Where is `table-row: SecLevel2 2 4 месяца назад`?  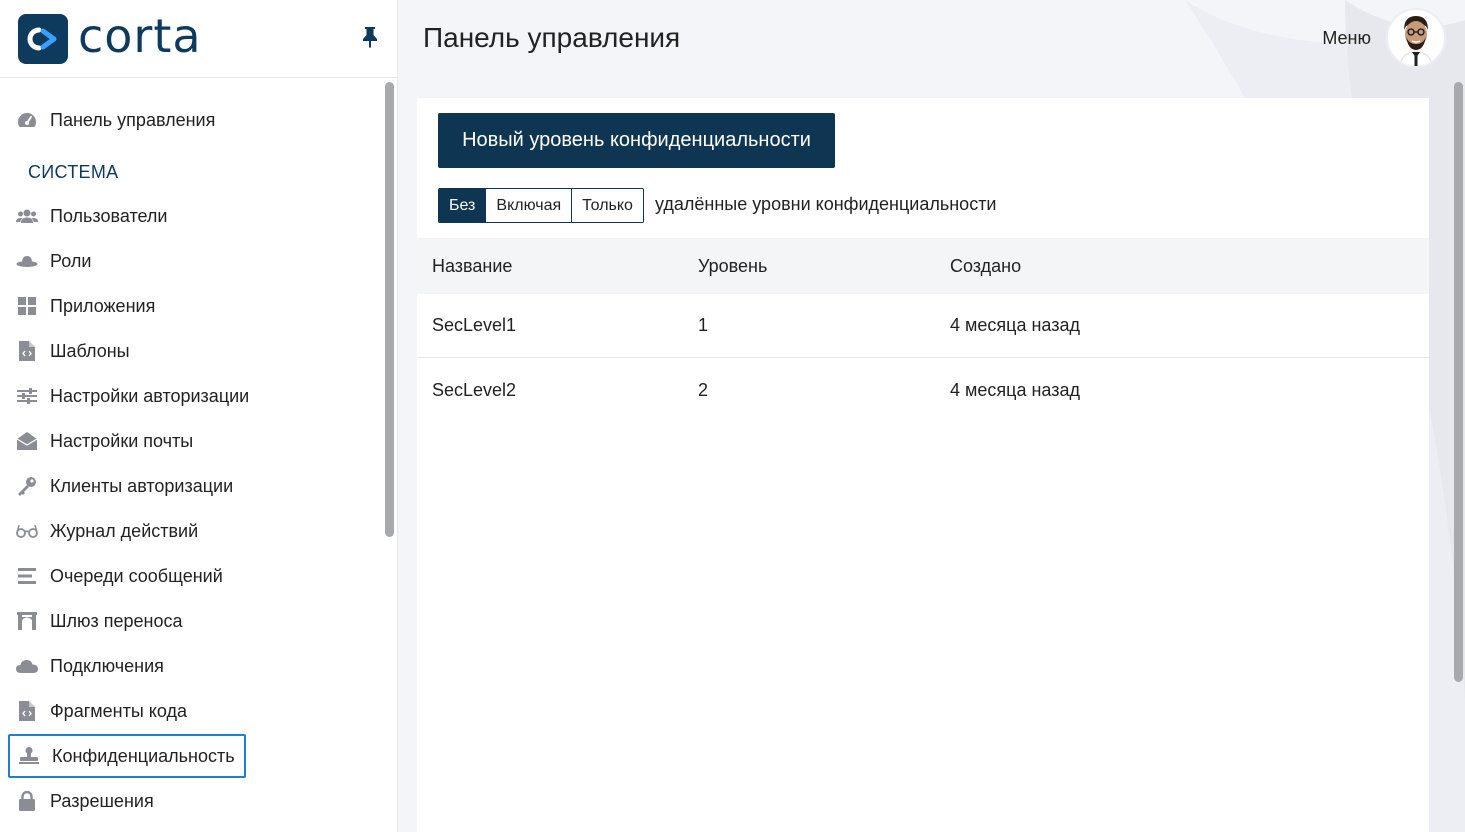 table-row: SecLevel2 2 4 месяца назад is located at coordinates (923, 390).